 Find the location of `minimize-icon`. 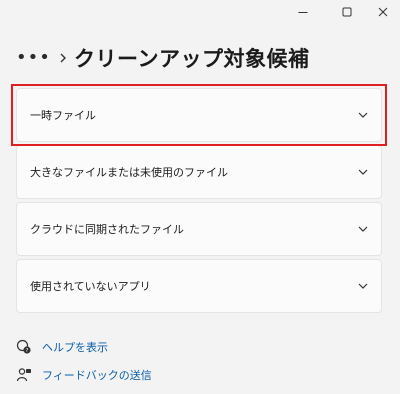

minimize-icon is located at coordinates (303, 12).